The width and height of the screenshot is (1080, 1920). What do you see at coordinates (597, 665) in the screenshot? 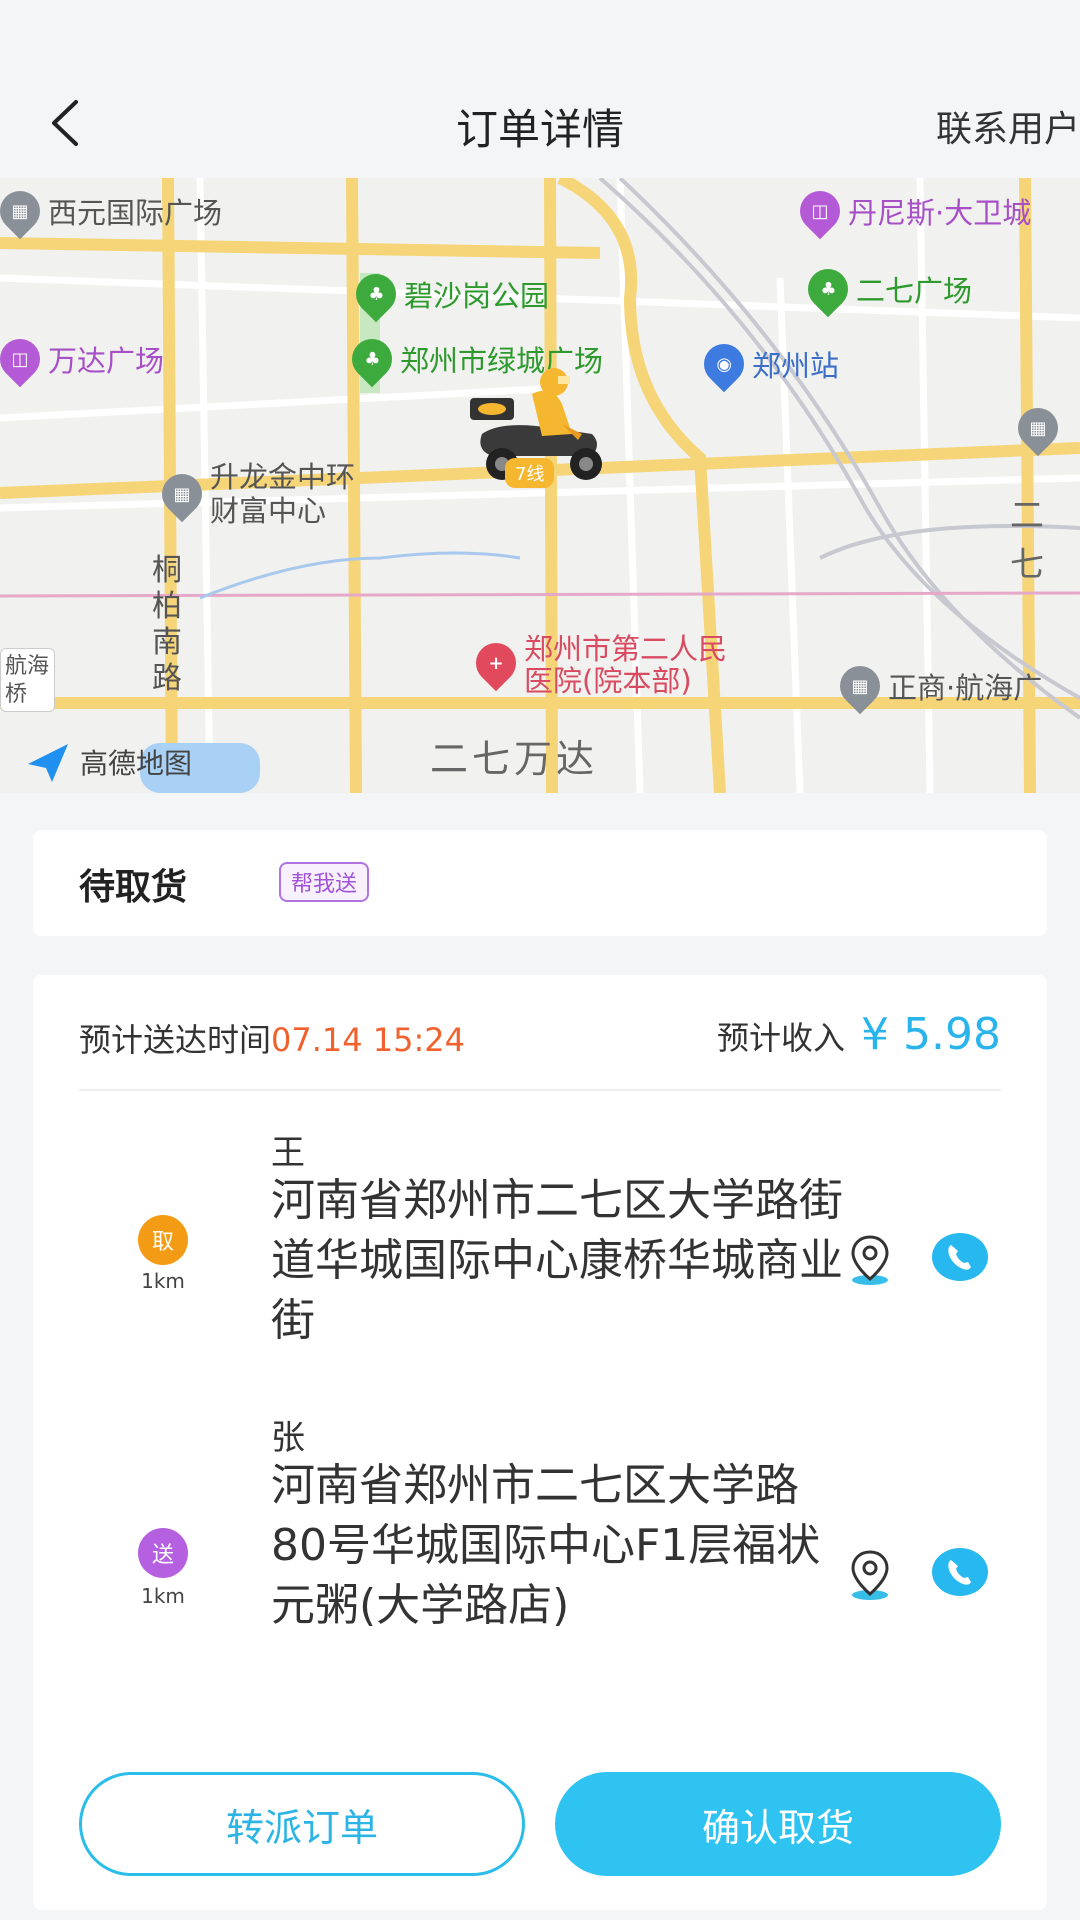
I see `poi-hospital: + 郑州市第二人民 医院(院本部)` at bounding box center [597, 665].